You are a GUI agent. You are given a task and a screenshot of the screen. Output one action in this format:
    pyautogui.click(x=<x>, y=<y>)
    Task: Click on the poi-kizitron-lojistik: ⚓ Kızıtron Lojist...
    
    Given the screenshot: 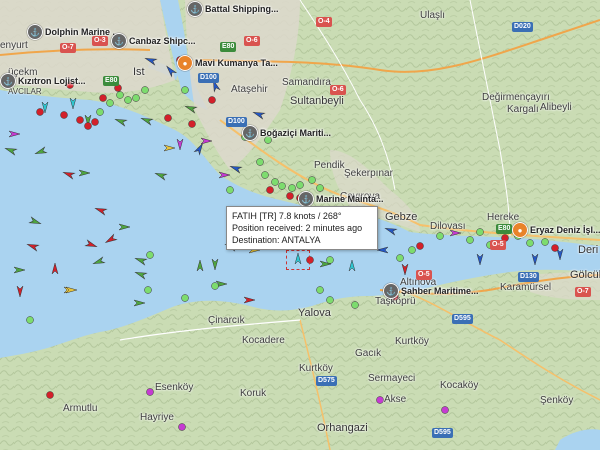 What is the action you would take?
    pyautogui.click(x=43, y=81)
    